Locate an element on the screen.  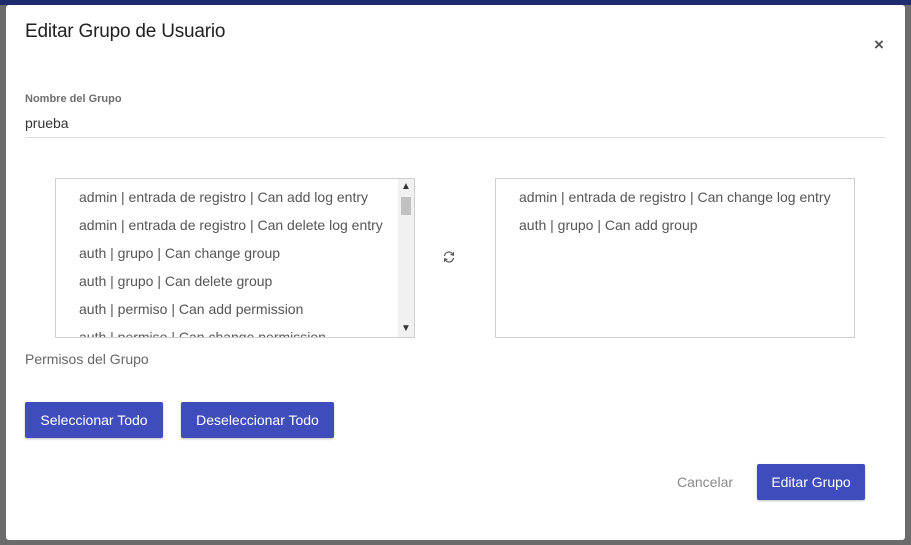
permission-option: auth | grupo | Can add group is located at coordinates (675, 225).